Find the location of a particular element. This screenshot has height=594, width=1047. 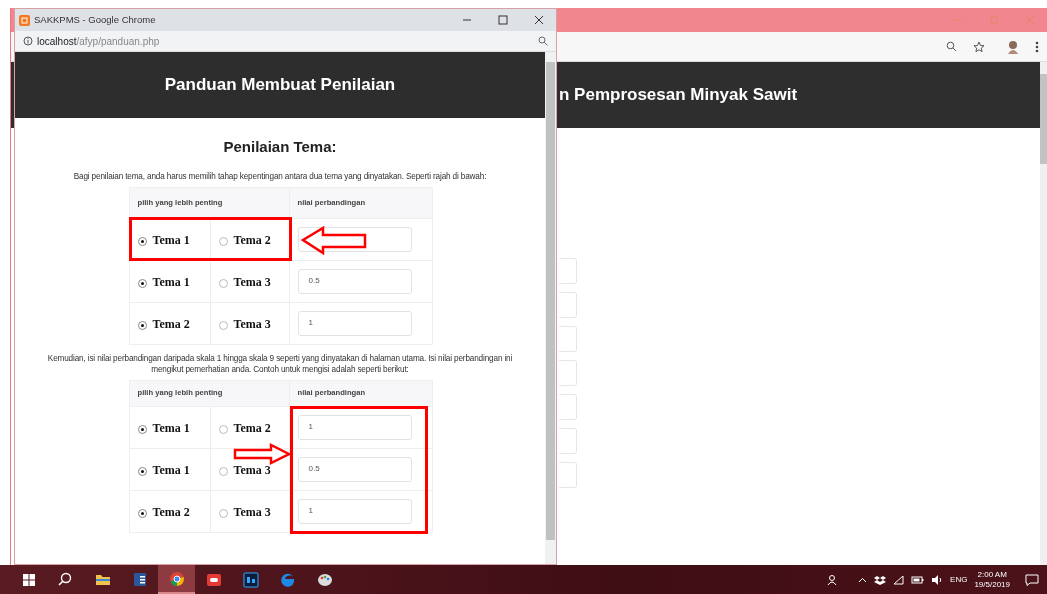

url-field: localhost/afyp/panduan.php is located at coordinates (98, 41).